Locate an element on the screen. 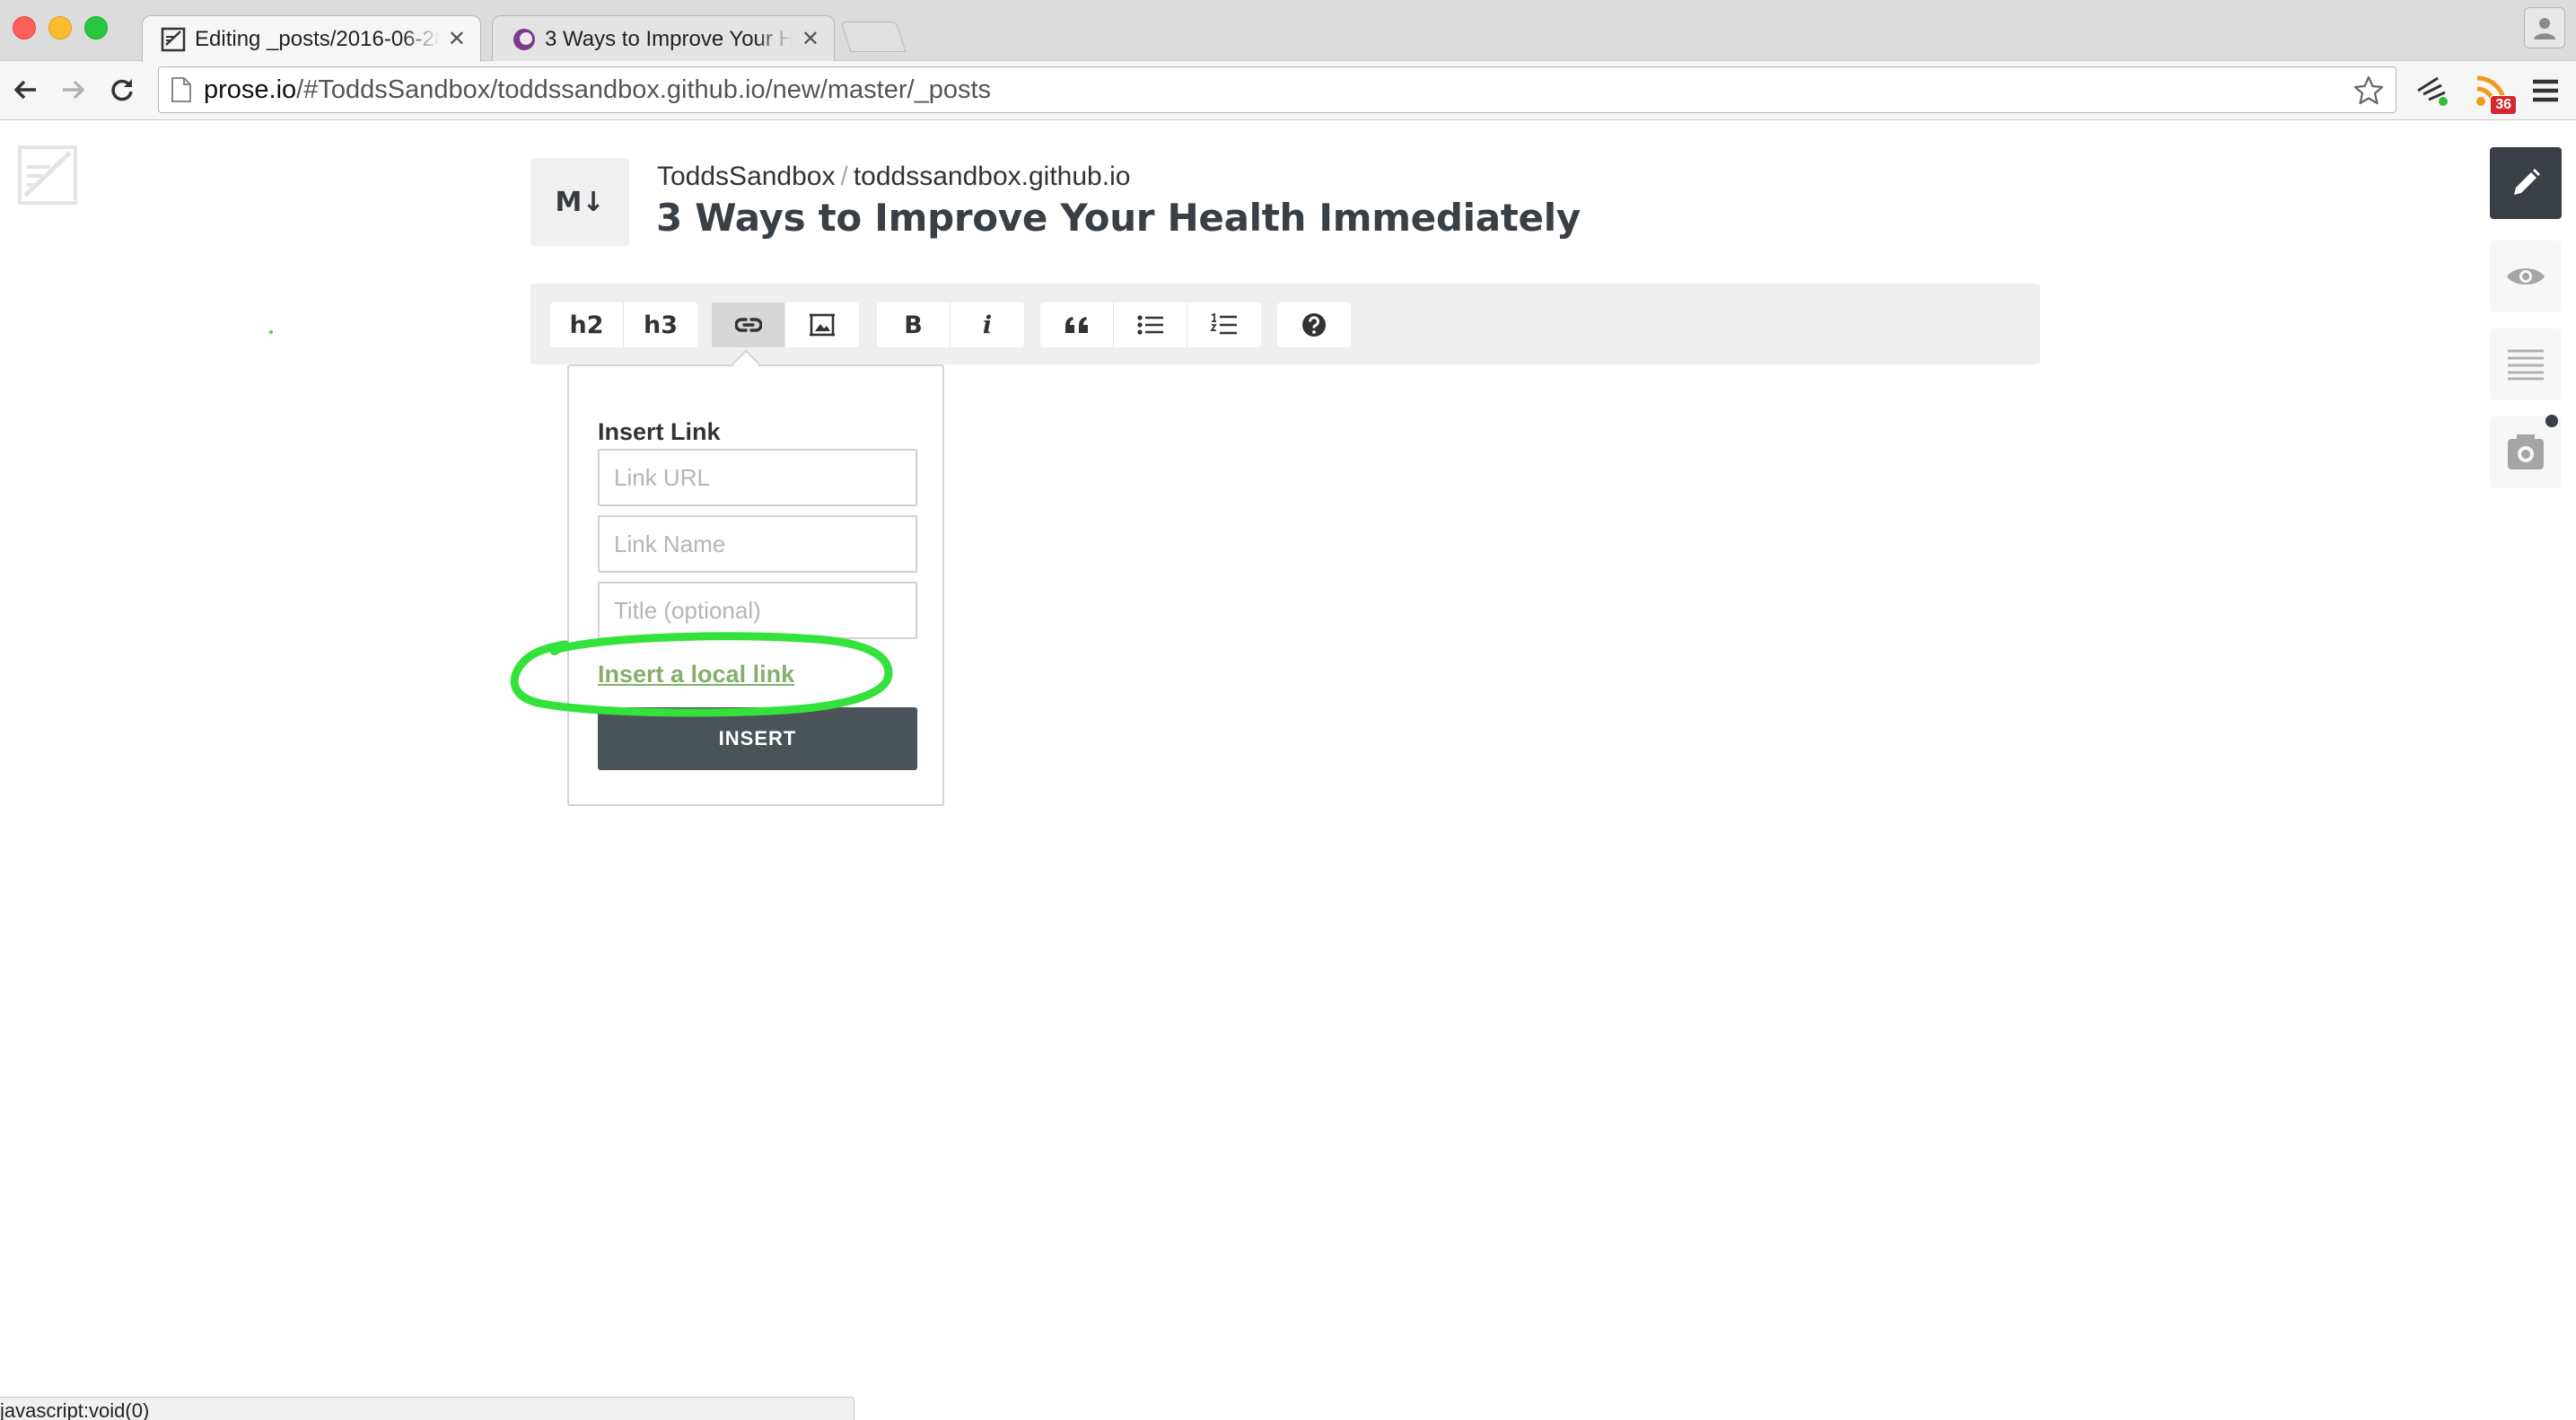  media-button-group is located at coordinates (785, 325).